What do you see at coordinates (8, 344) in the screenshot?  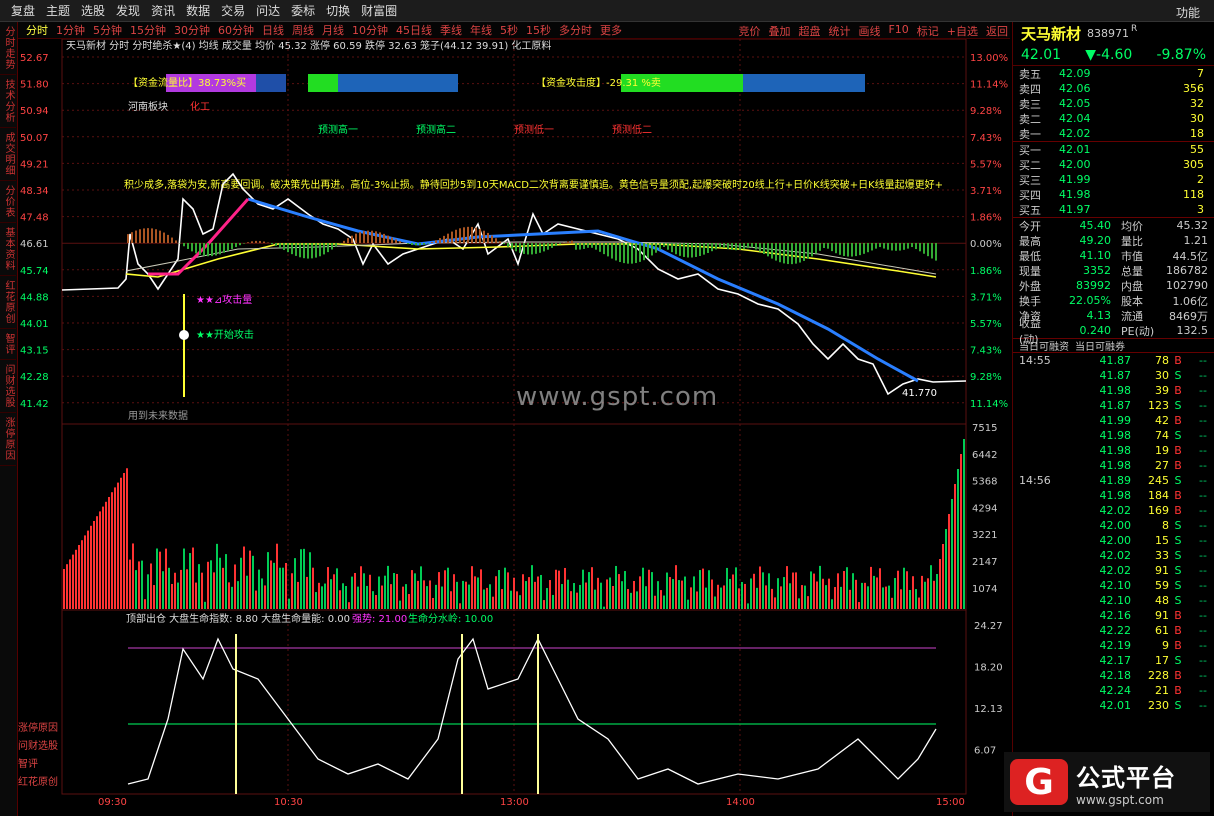 I see `left-nav-item: 智评` at bounding box center [8, 344].